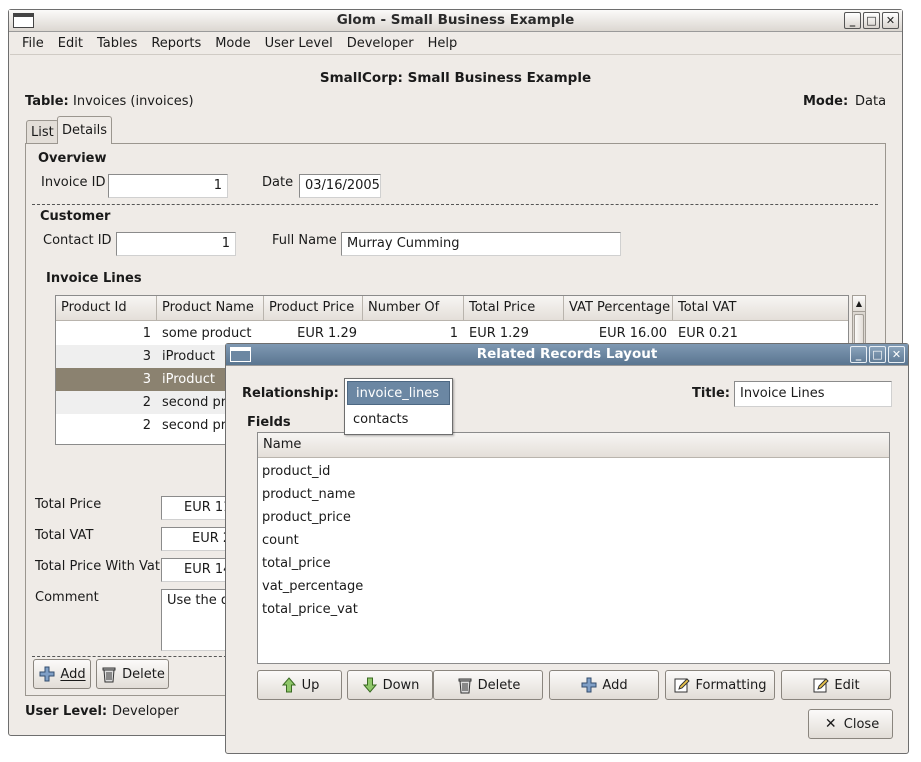 Image resolution: width=921 pixels, height=762 pixels. Describe the element at coordinates (133, 101) in the screenshot. I see `table-value: Invoices (invoices)` at that location.